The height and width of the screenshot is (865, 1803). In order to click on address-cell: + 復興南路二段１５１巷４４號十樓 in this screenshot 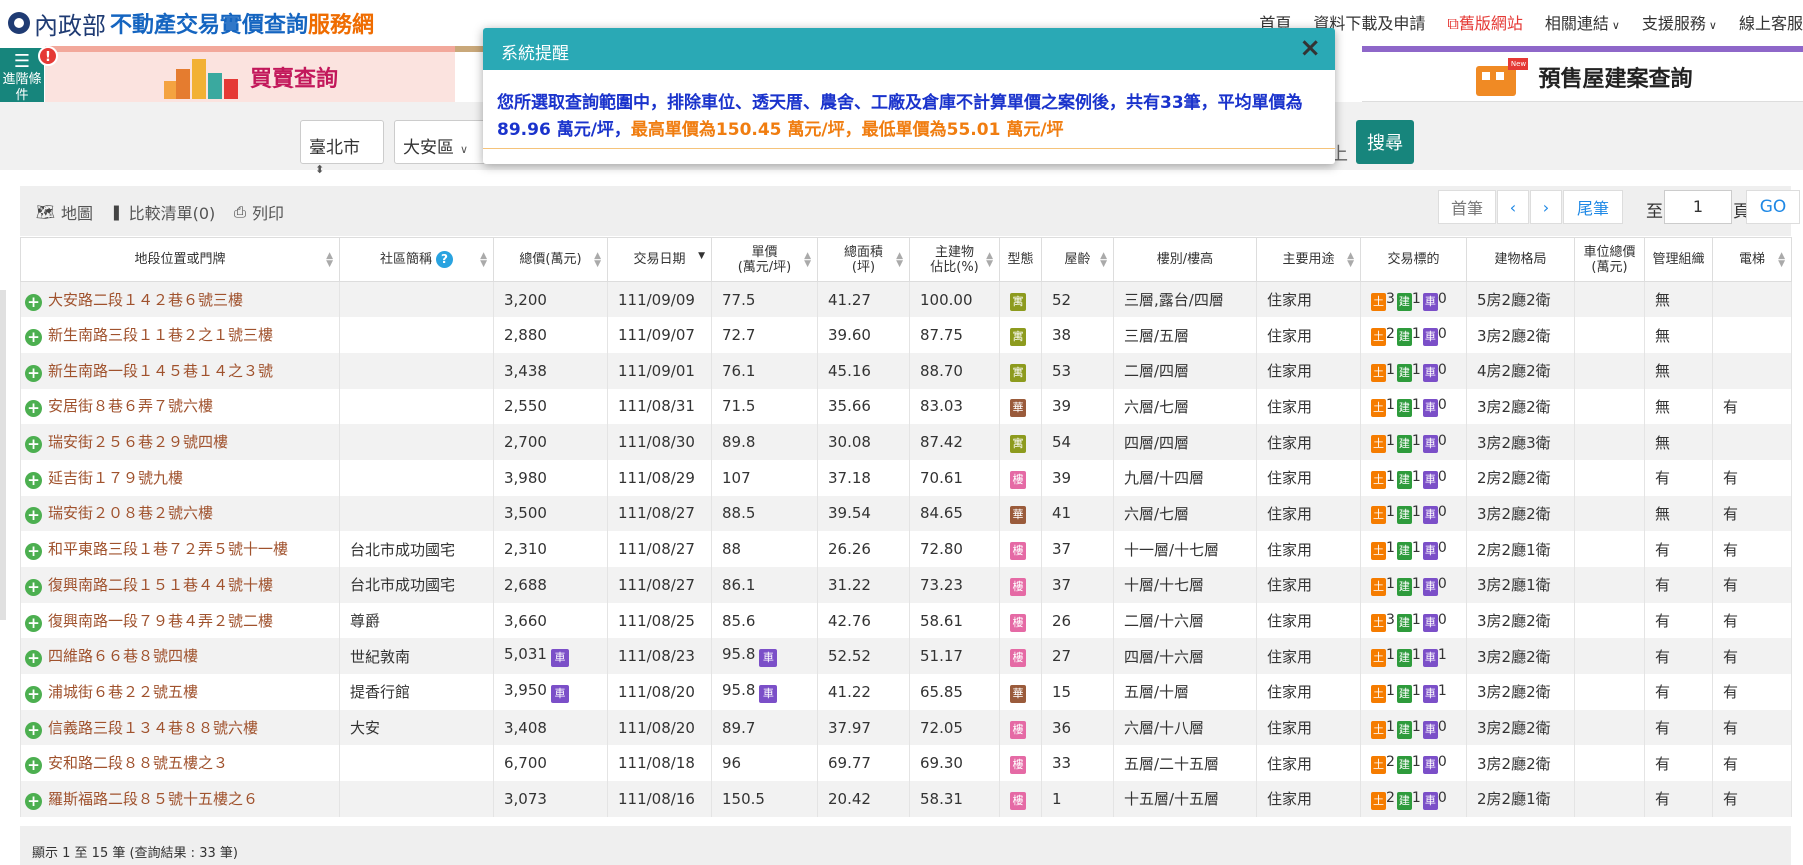, I will do `click(180, 585)`.